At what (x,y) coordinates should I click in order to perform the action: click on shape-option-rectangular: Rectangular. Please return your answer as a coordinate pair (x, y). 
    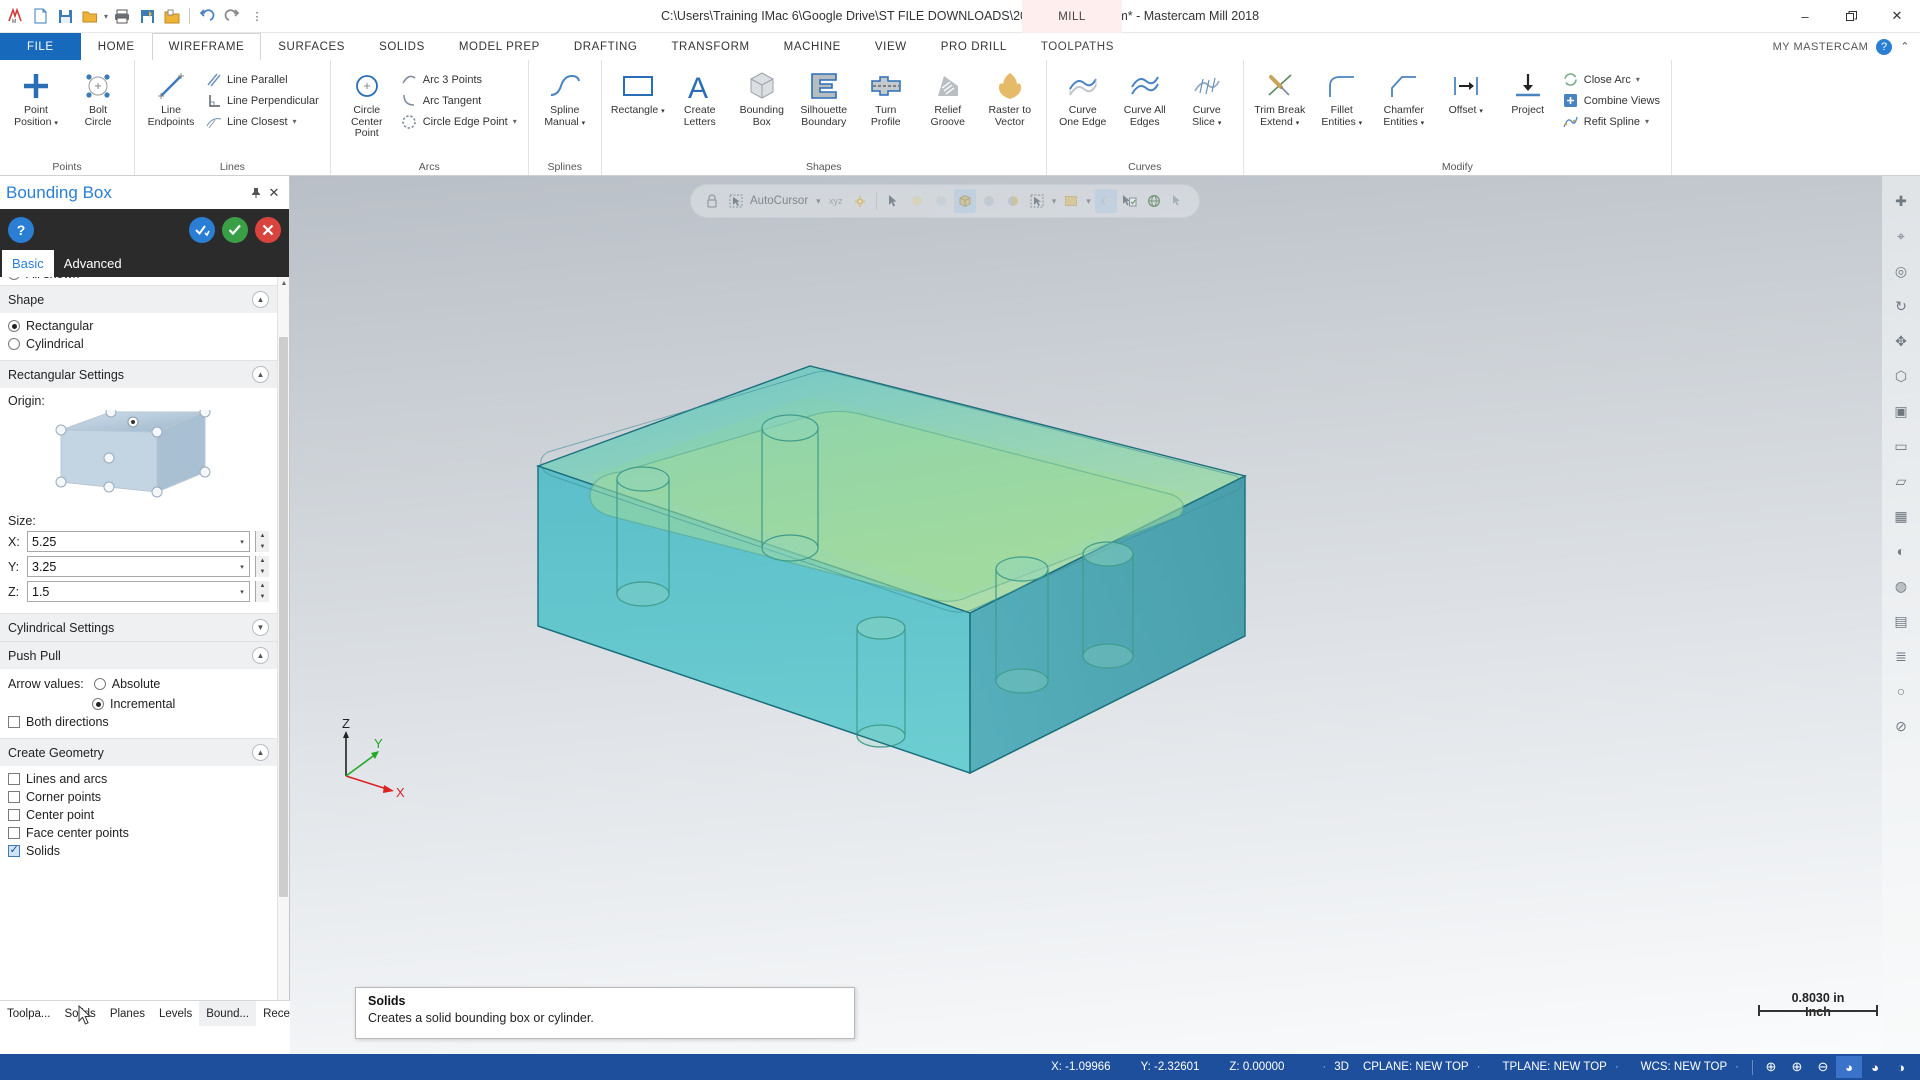
    Looking at the image, I should click on (138, 326).